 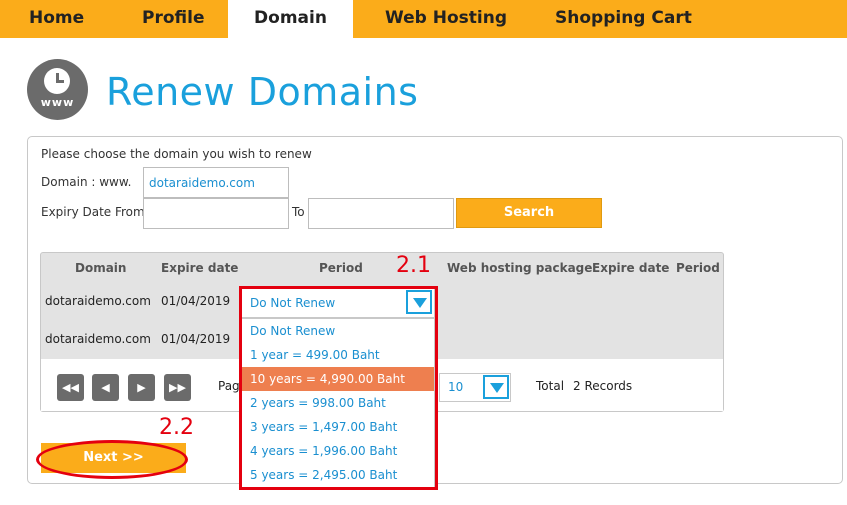 What do you see at coordinates (98, 301) in the screenshot?
I see `row-1-domain: dotaraidemo.com` at bounding box center [98, 301].